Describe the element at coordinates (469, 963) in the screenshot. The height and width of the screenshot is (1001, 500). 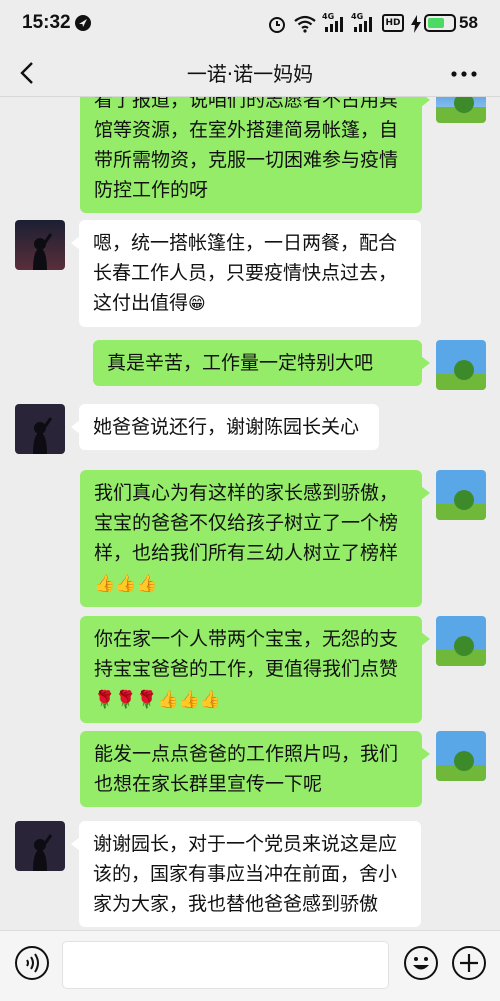
I see `plus-icon` at that location.